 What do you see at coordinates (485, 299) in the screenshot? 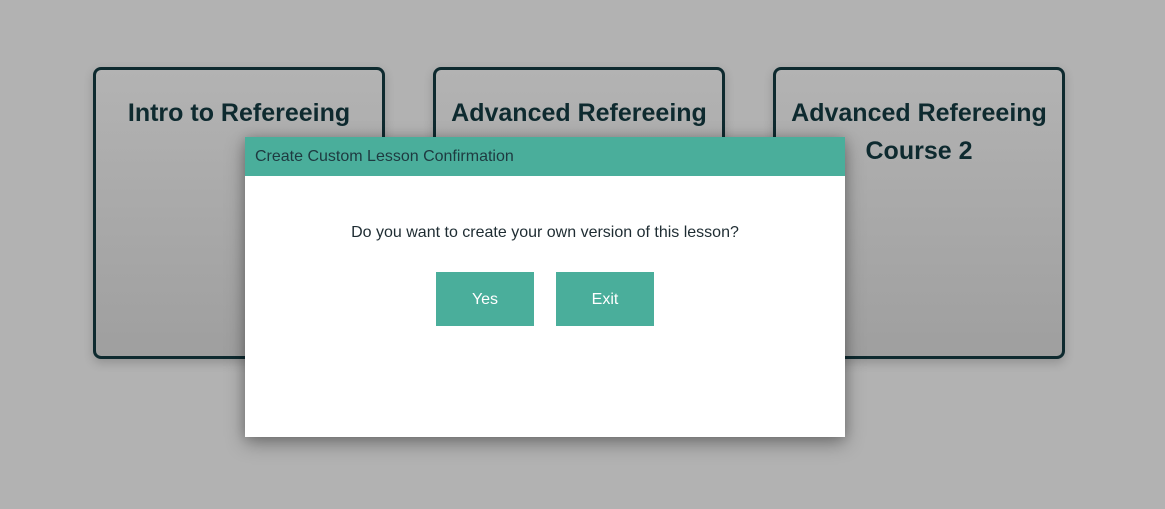
I see `yes-button: Yes` at bounding box center [485, 299].